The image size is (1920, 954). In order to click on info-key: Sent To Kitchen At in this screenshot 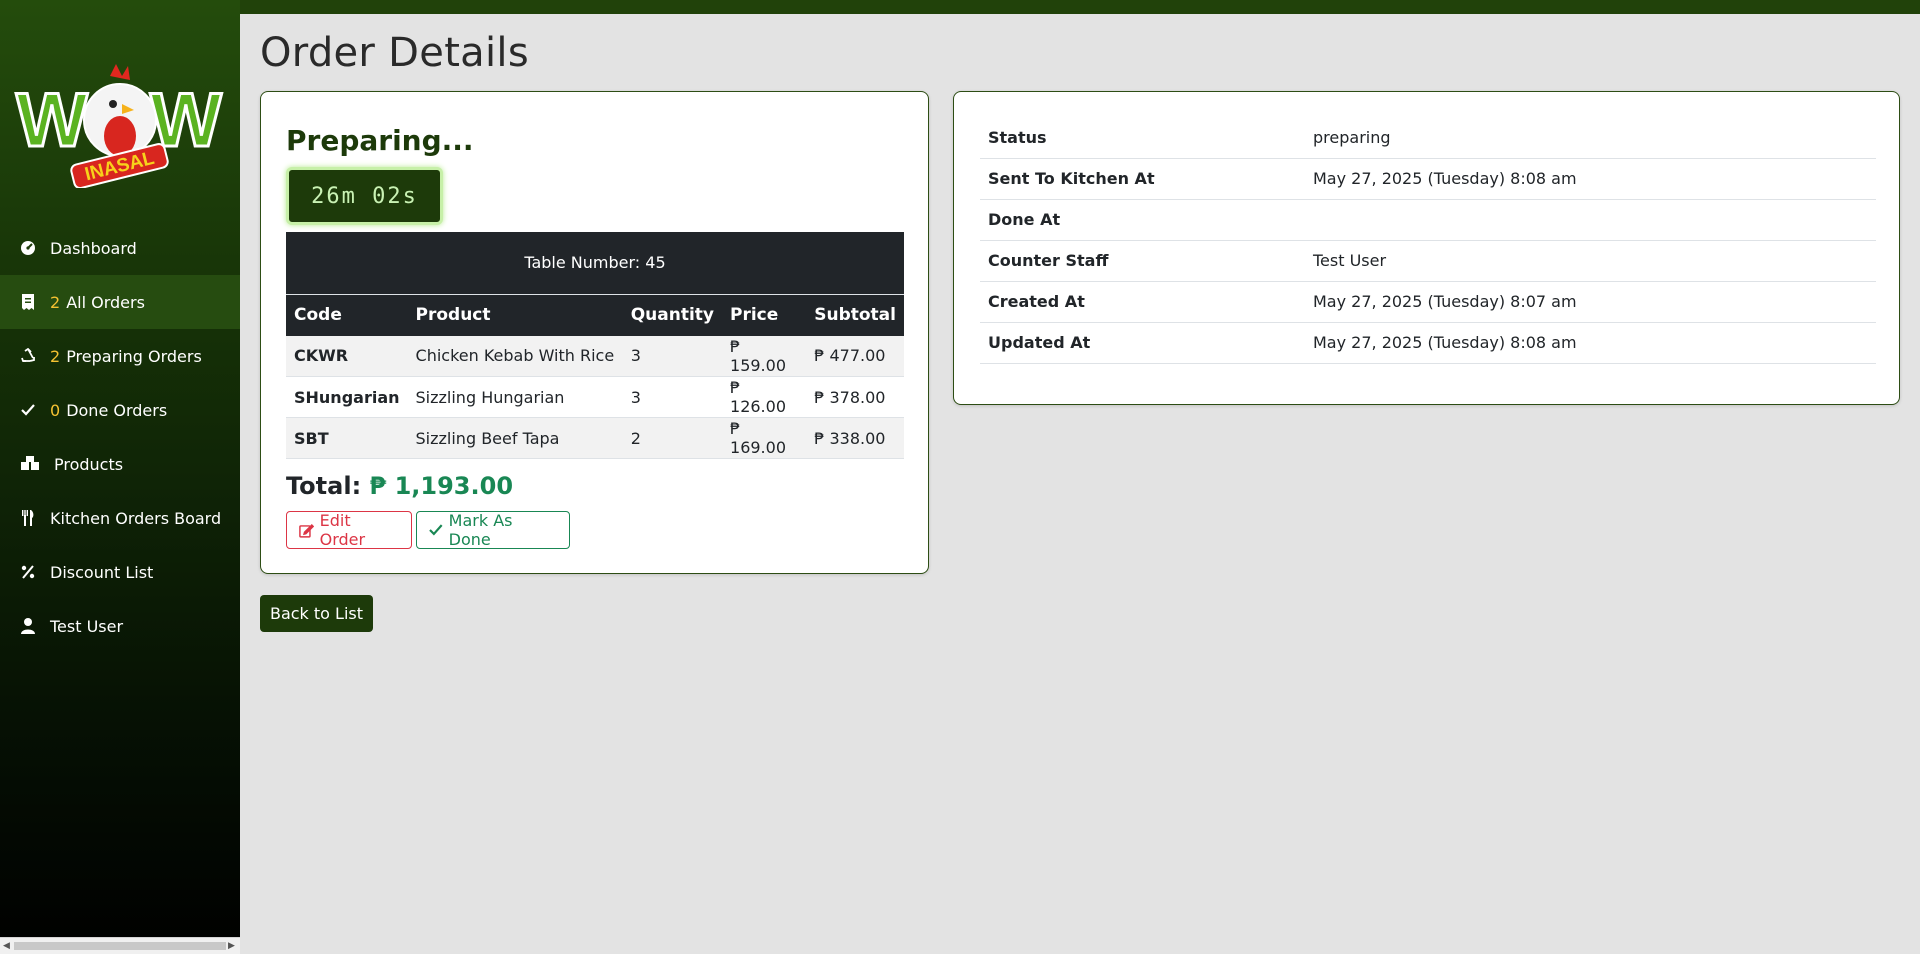, I will do `click(1142, 179)`.